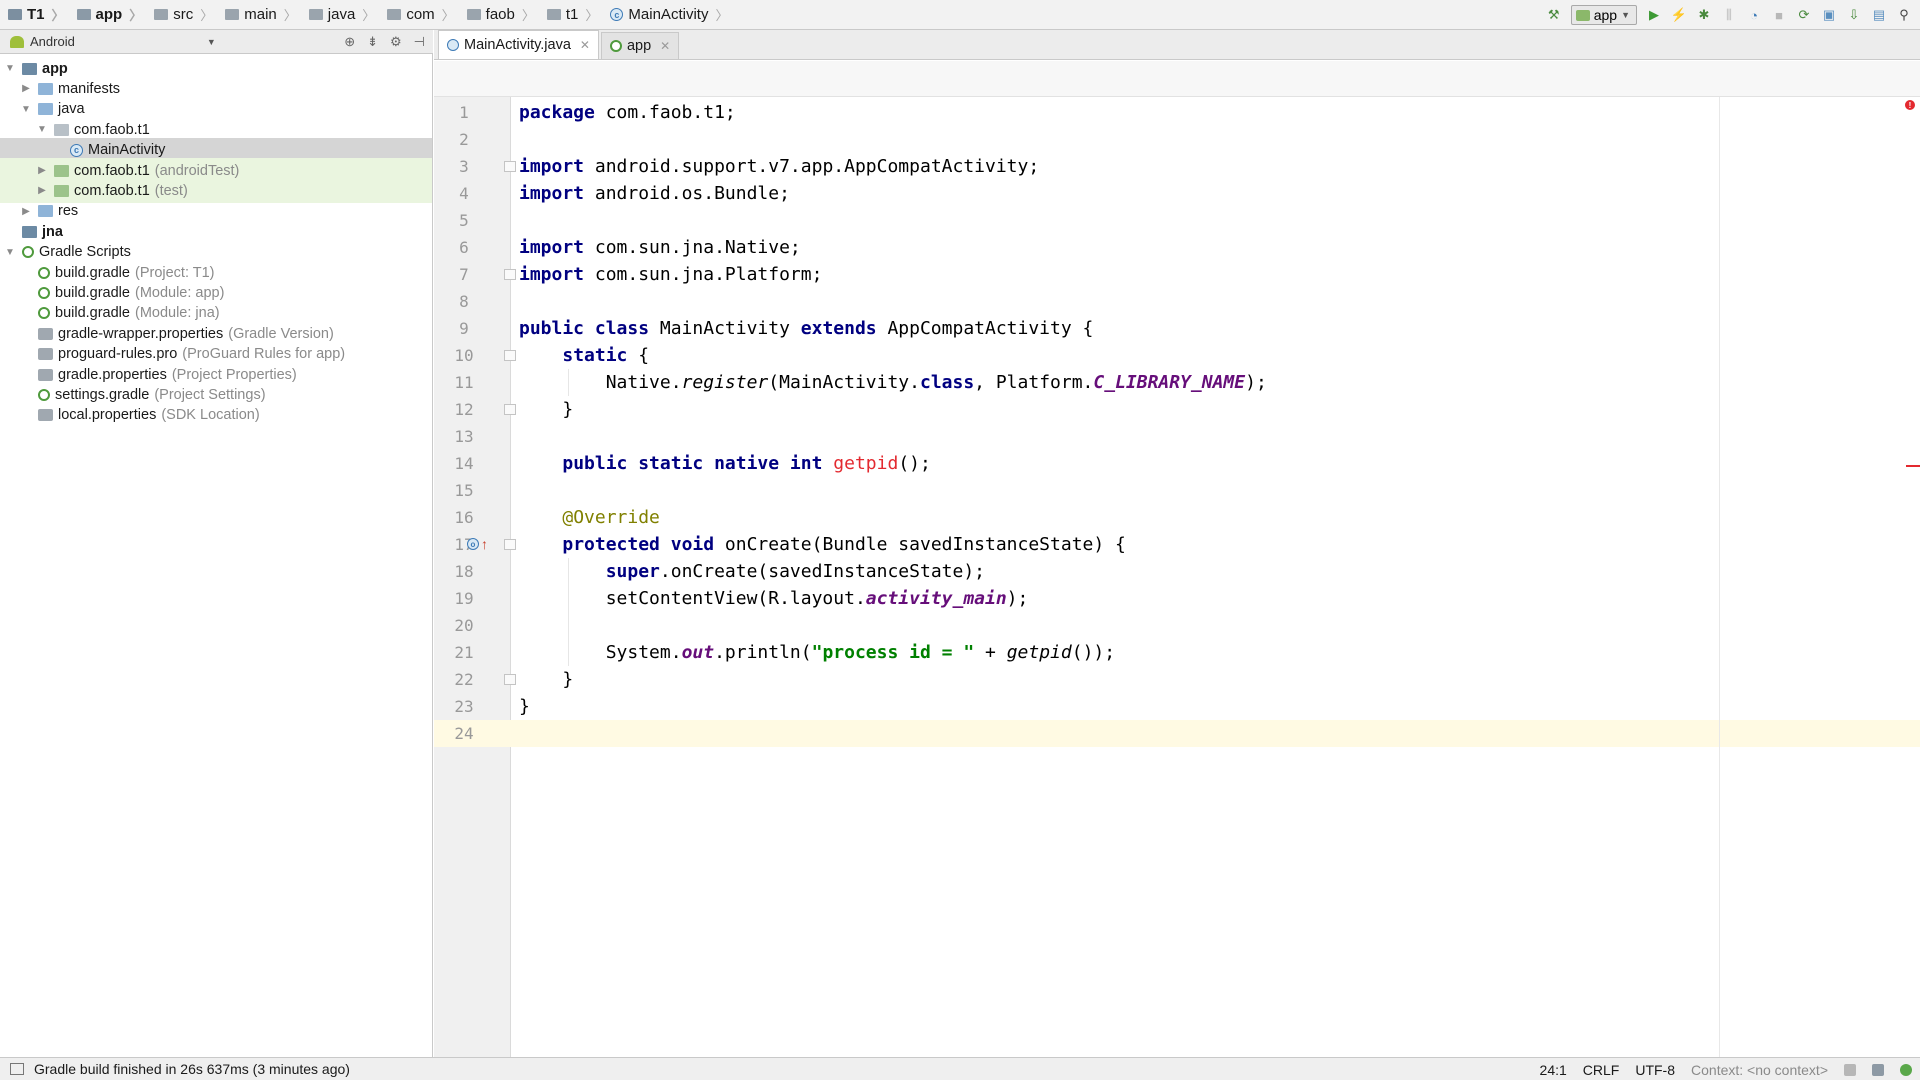 This screenshot has height=1080, width=1920. I want to click on breadcrumb-label: com, so click(420, 14).